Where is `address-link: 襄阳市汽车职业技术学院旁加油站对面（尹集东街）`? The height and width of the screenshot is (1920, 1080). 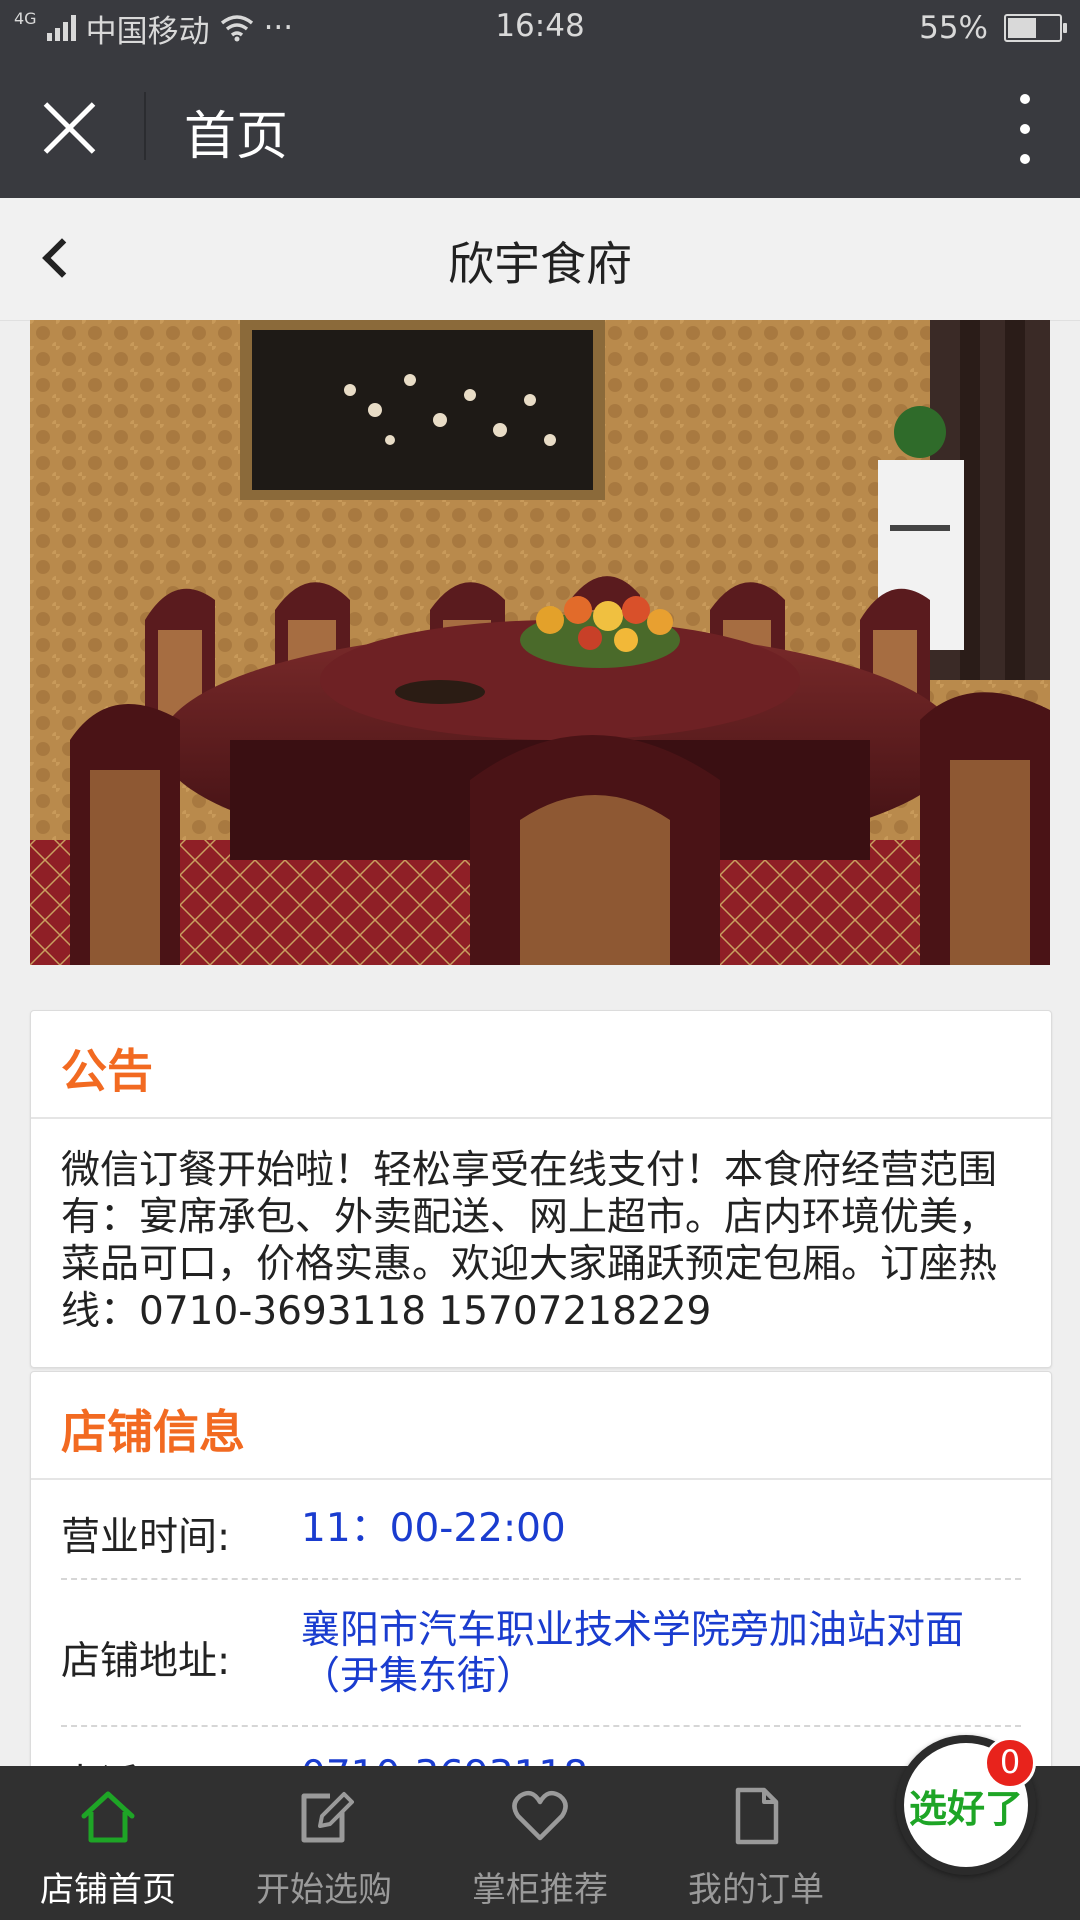
address-link: 襄阳市汽车职业技术学院旁加油站对面（尹集东街） is located at coordinates (661, 1654).